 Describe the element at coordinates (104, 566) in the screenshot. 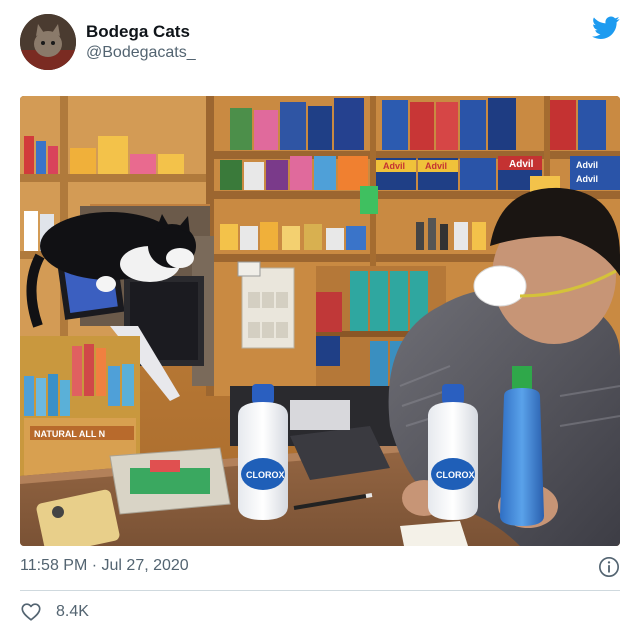

I see `tweet-timestamp: 11:58 PM · Jul 27, 2020` at that location.